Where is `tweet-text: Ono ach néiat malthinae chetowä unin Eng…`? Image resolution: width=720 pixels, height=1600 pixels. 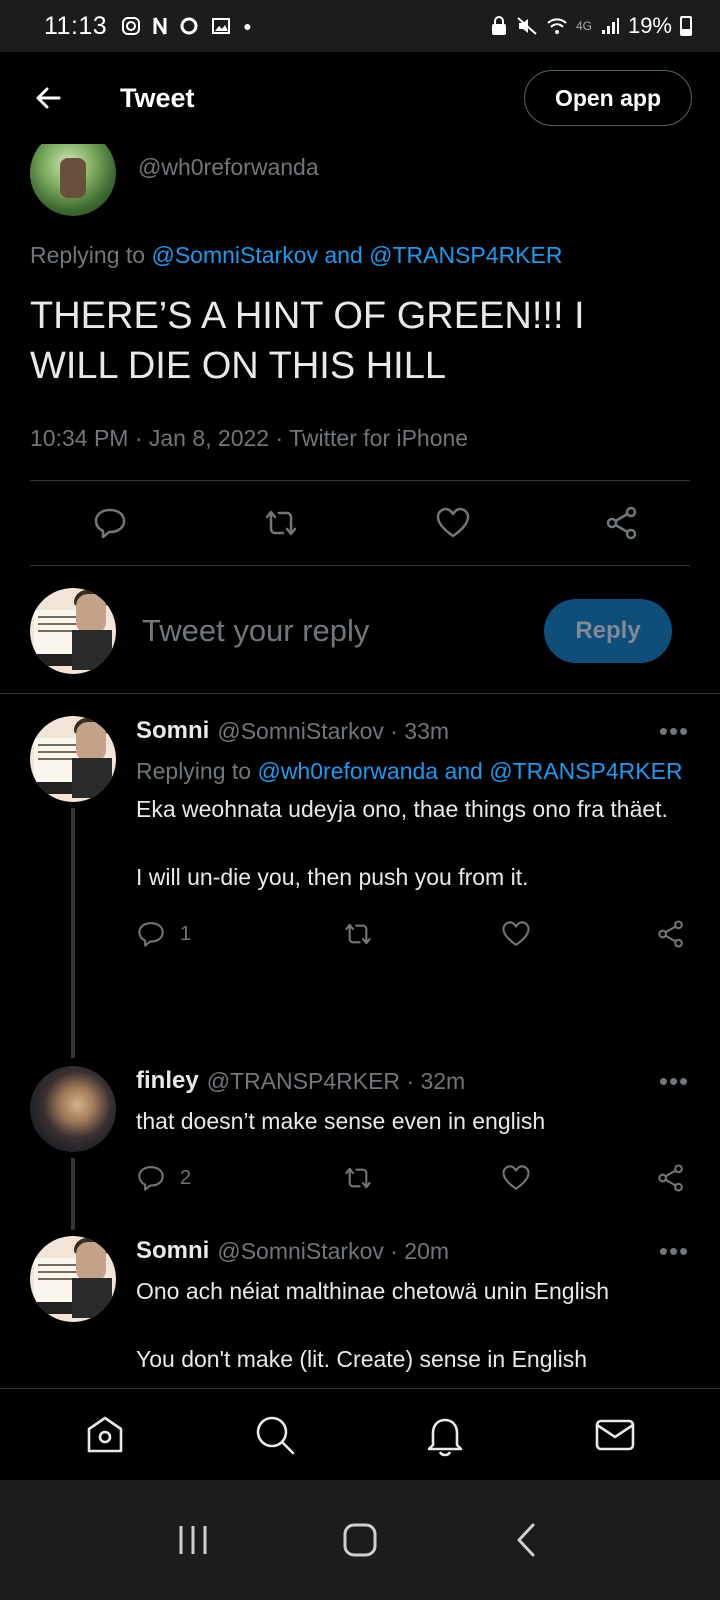 tweet-text: Ono ach néiat malthinae chetowä unin Eng… is located at coordinates (373, 1325).